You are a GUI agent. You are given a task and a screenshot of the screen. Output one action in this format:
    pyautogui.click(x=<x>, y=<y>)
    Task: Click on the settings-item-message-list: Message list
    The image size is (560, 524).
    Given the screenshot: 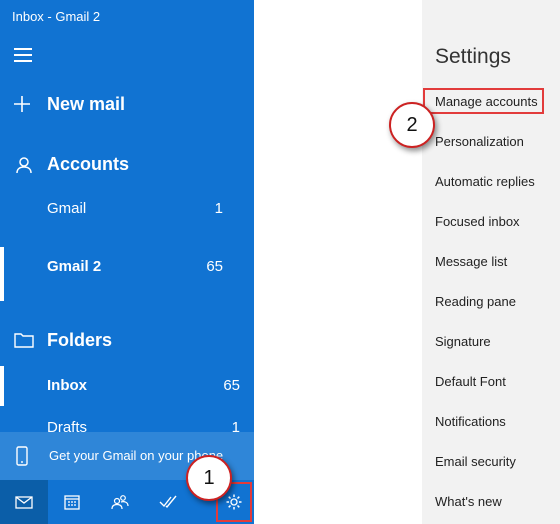 What is the action you would take?
    pyautogui.click(x=471, y=261)
    